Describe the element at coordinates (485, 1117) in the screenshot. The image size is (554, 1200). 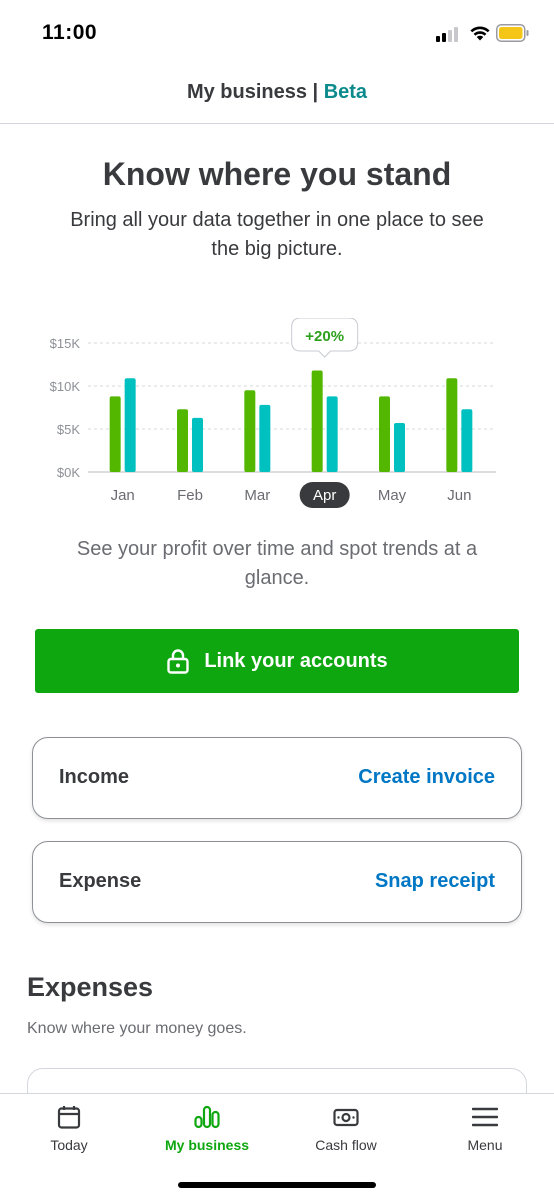
I see `hamburger-menu-icon` at that location.